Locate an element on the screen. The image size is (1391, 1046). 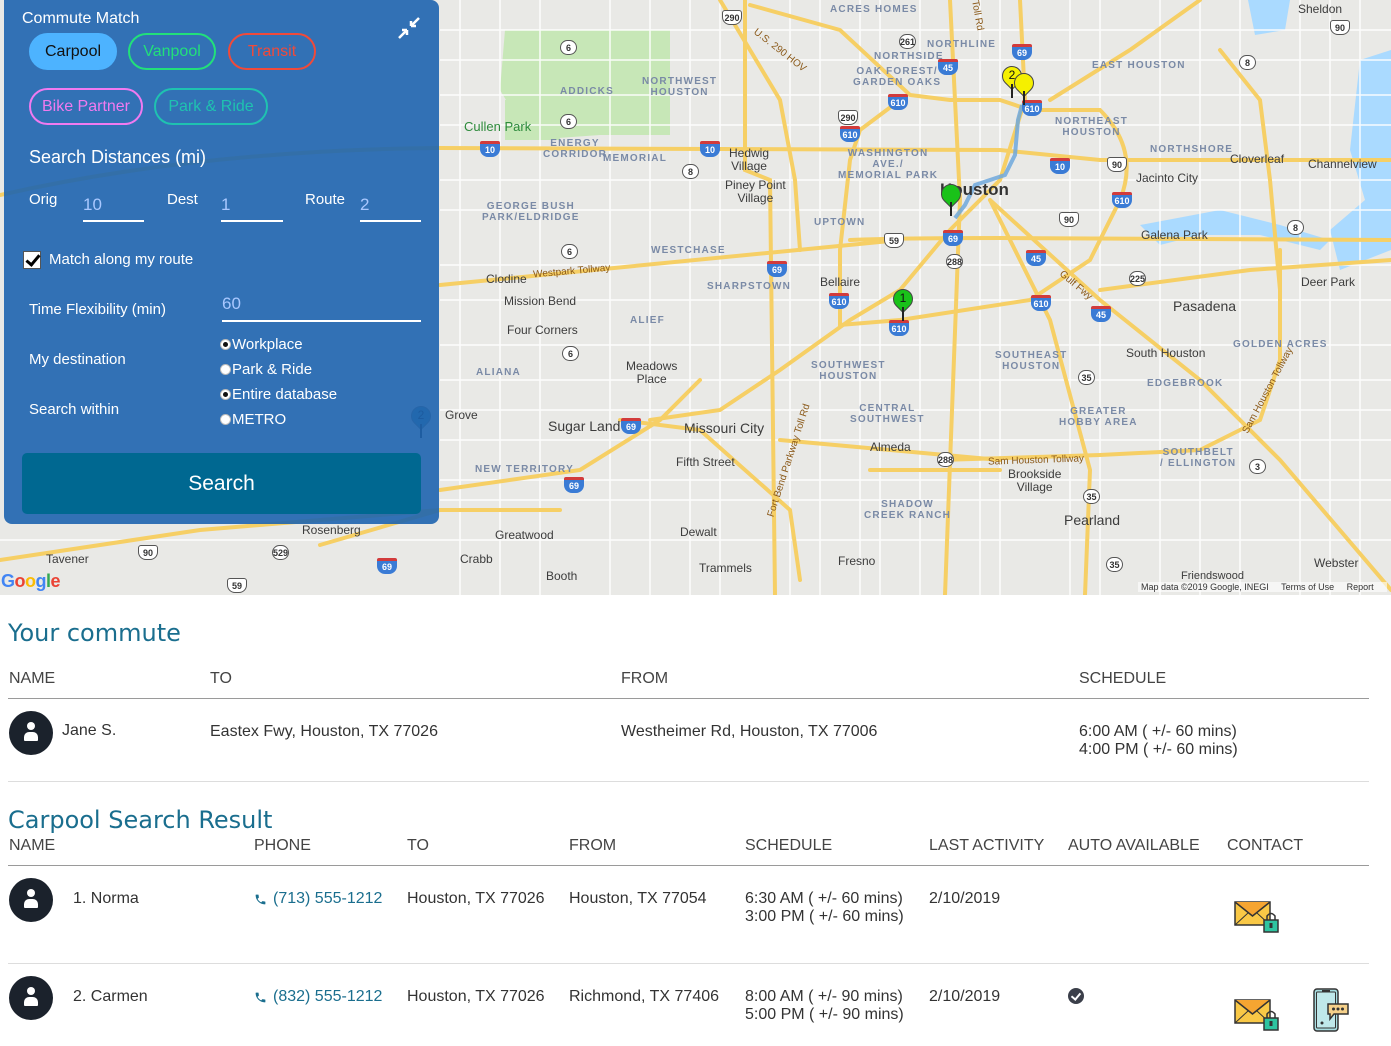
search-within-label: Search within is located at coordinates (74, 409).